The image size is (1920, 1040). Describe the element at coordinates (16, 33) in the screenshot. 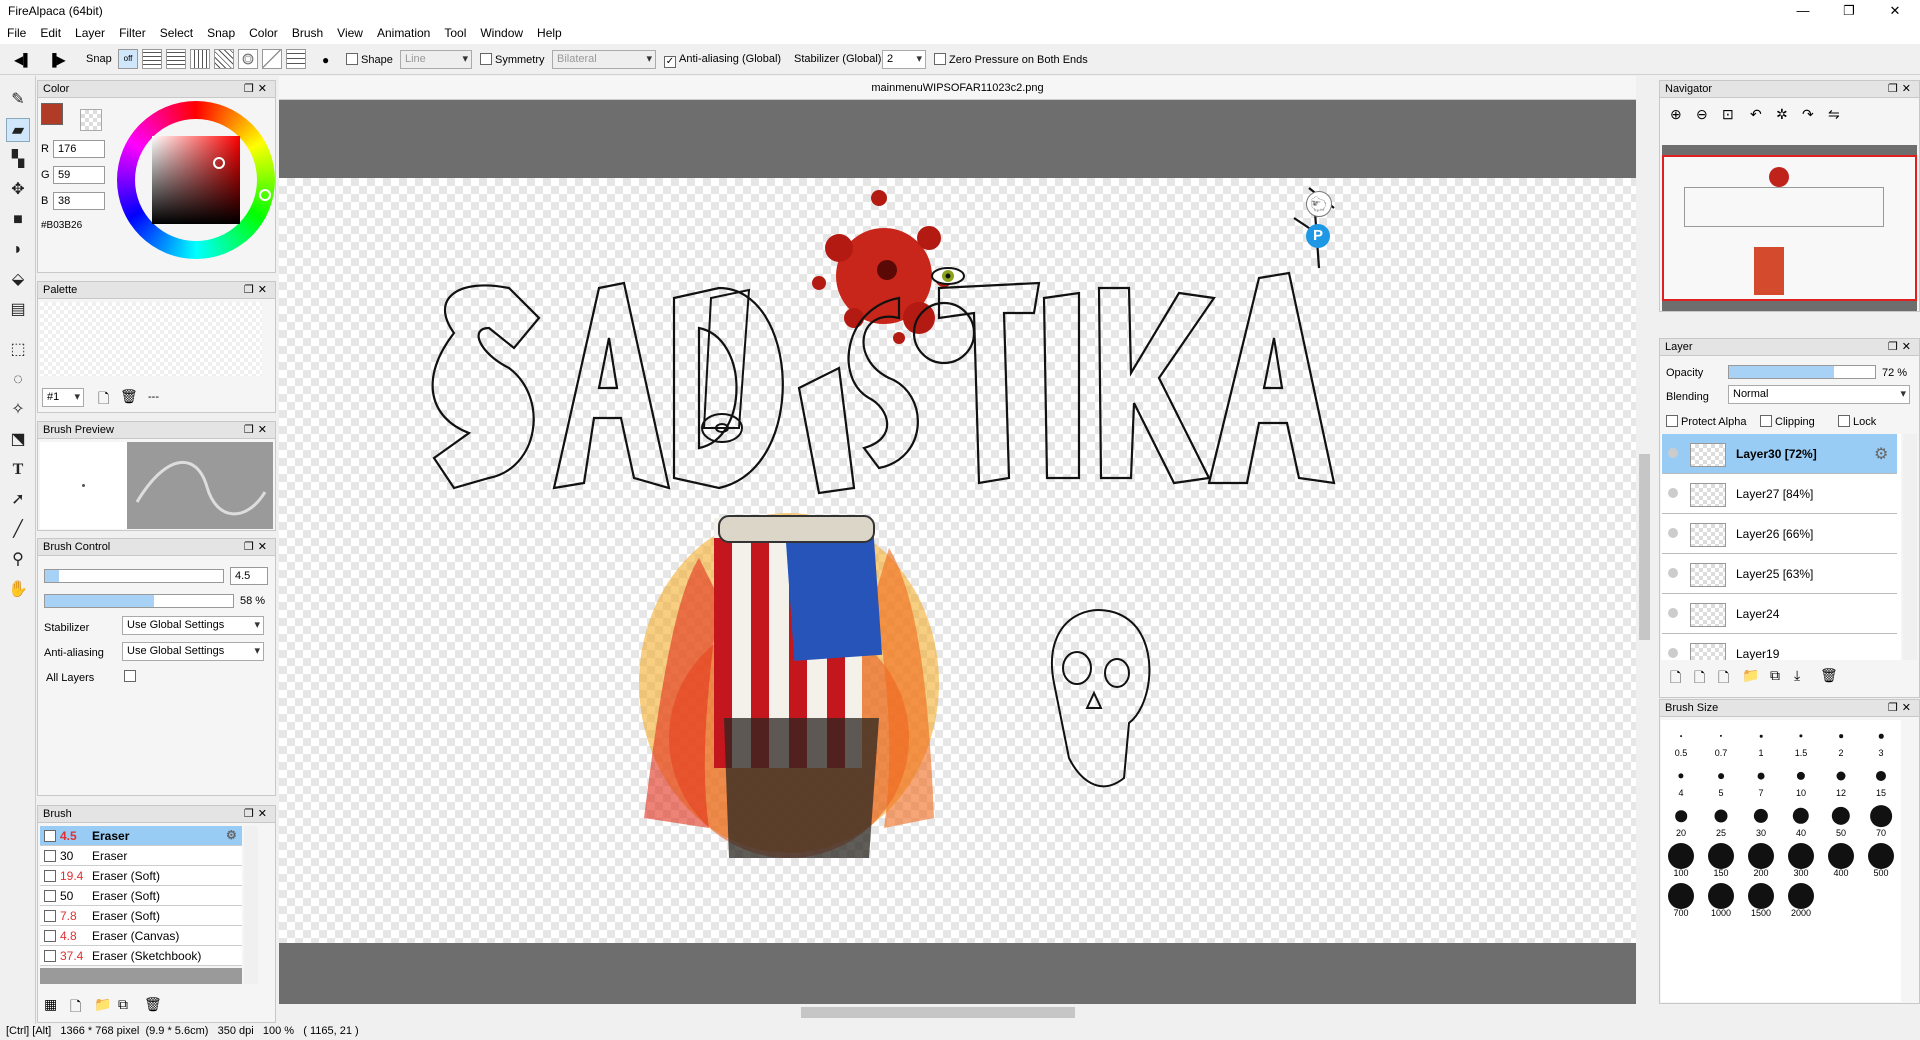

I see `menu-file: File` at that location.